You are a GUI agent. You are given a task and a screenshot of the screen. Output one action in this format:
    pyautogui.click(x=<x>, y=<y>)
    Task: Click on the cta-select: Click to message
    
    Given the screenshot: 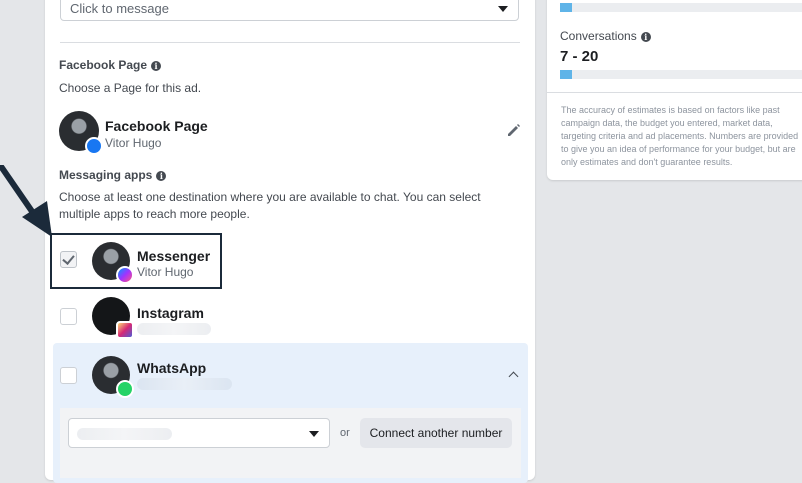 What is the action you would take?
    pyautogui.click(x=289, y=10)
    